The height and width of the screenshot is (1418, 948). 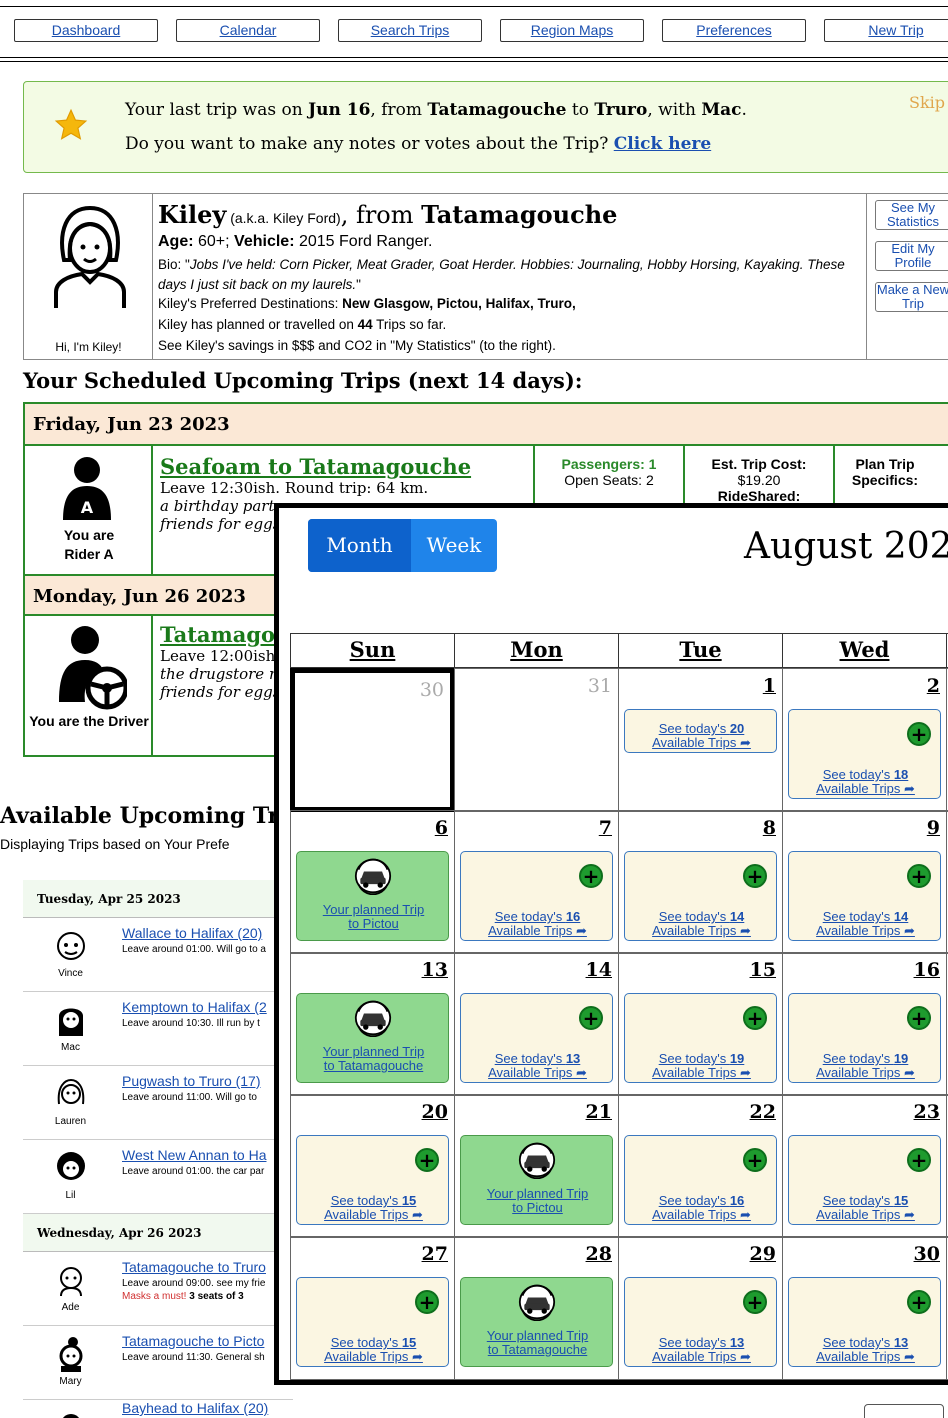 I want to click on skip-link: Skip, so click(x=927, y=102).